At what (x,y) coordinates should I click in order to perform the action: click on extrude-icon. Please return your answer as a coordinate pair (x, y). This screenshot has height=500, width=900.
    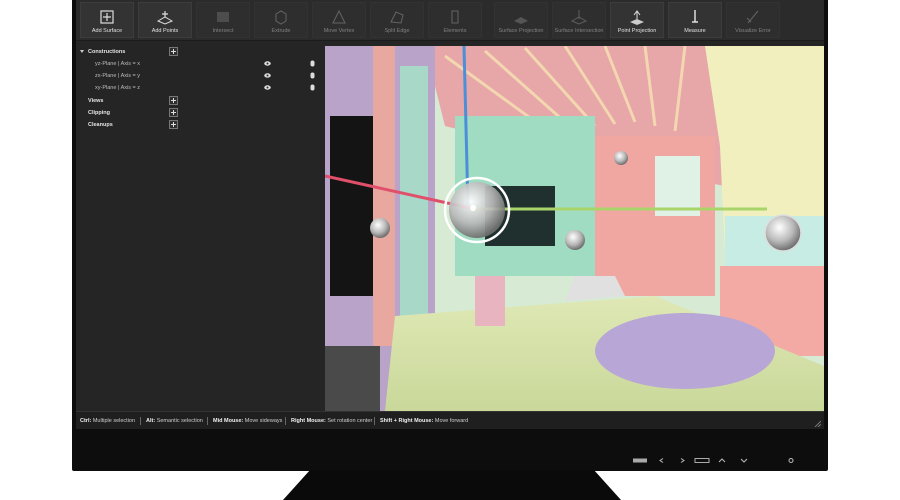
    Looking at the image, I should click on (281, 17).